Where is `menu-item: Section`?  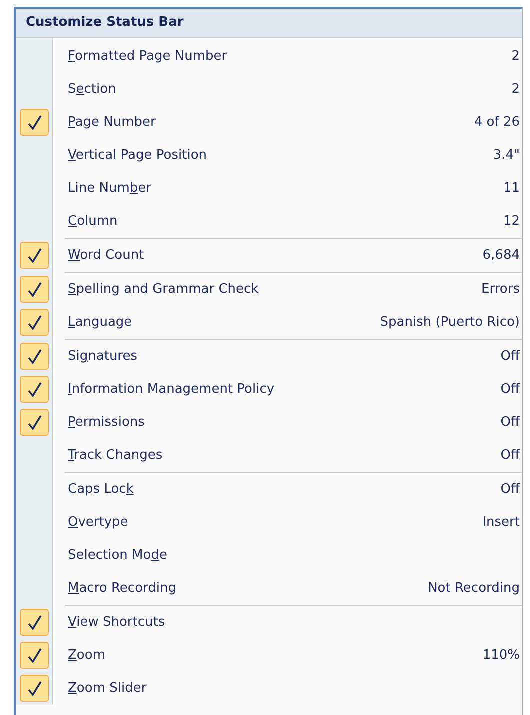 menu-item: Section is located at coordinates (290, 89).